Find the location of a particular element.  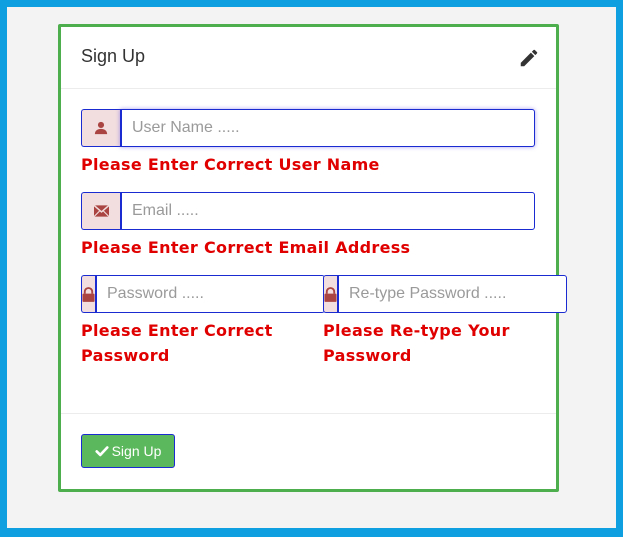

retype-password-addon is located at coordinates (330, 294).